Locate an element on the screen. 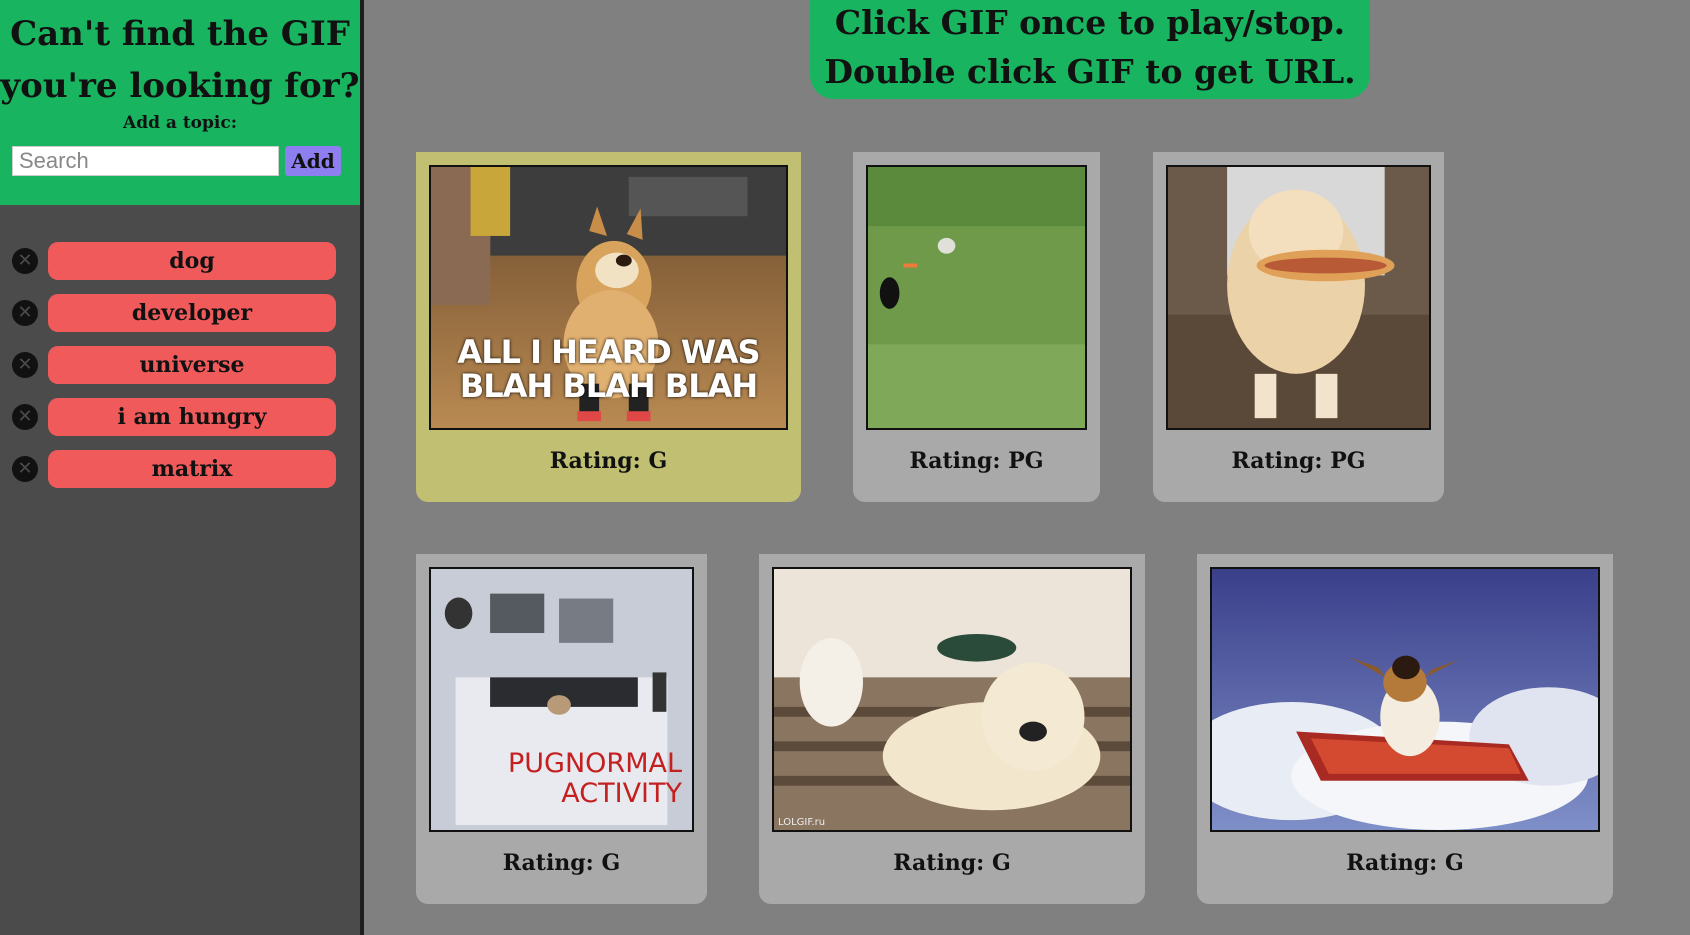 This screenshot has height=935, width=1690. gif-caption-line2: BLAH BLAH BLAH is located at coordinates (608, 386).